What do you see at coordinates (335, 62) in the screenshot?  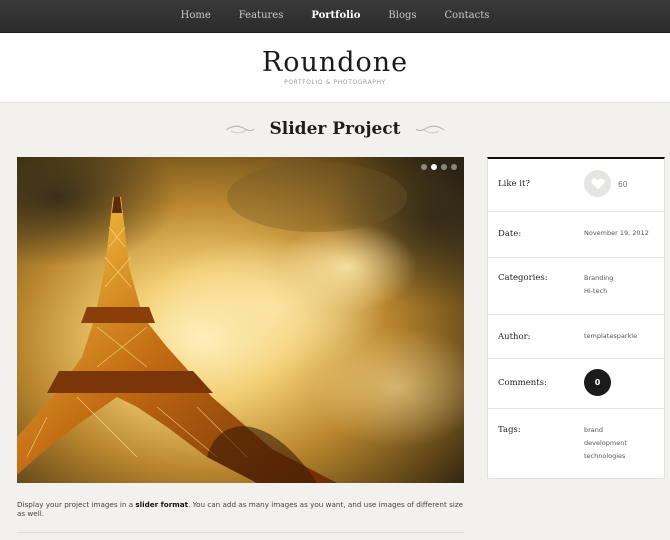 I see `brand-logo: Roundone` at bounding box center [335, 62].